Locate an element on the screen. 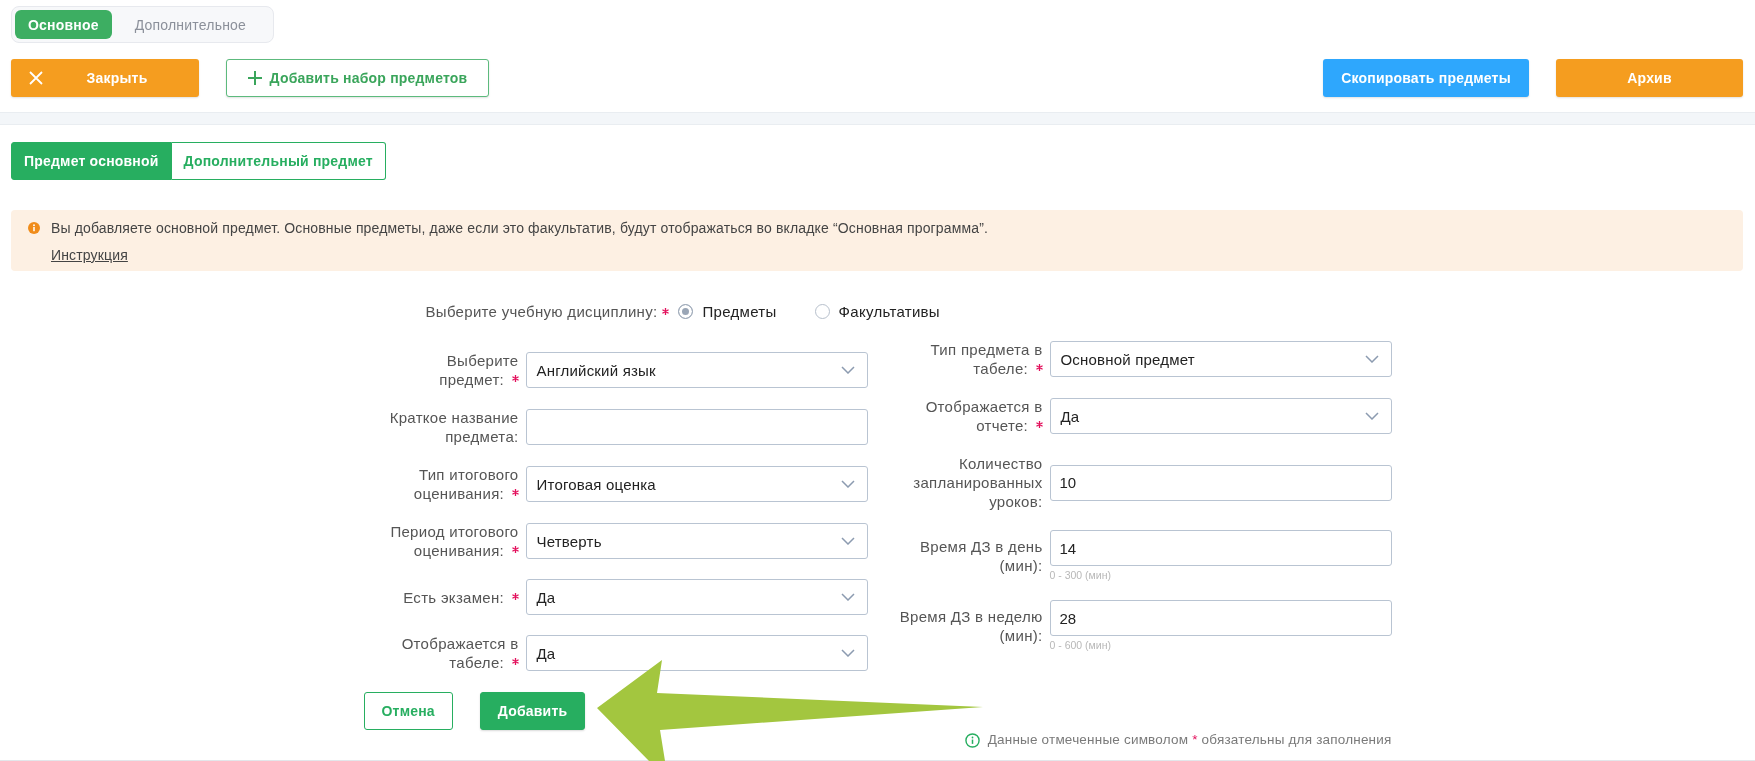 The width and height of the screenshot is (1755, 761). plus-icon is located at coordinates (254, 78).